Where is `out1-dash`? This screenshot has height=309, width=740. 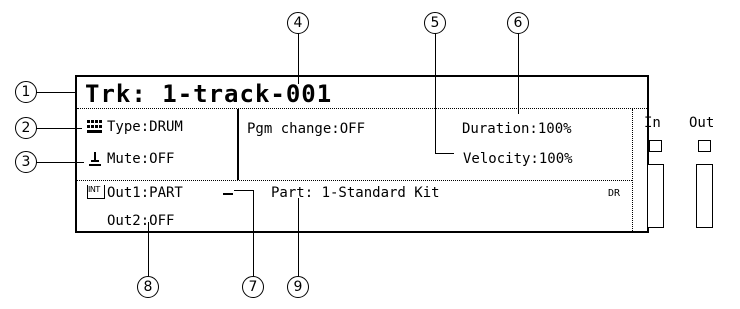 out1-dash is located at coordinates (228, 194).